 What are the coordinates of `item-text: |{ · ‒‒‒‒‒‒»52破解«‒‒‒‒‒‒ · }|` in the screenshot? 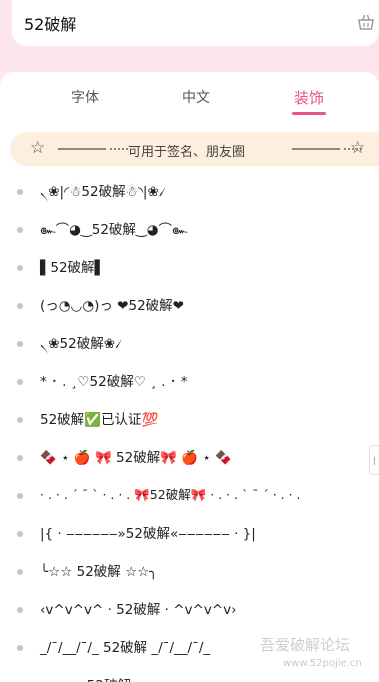 It's located at (148, 534).